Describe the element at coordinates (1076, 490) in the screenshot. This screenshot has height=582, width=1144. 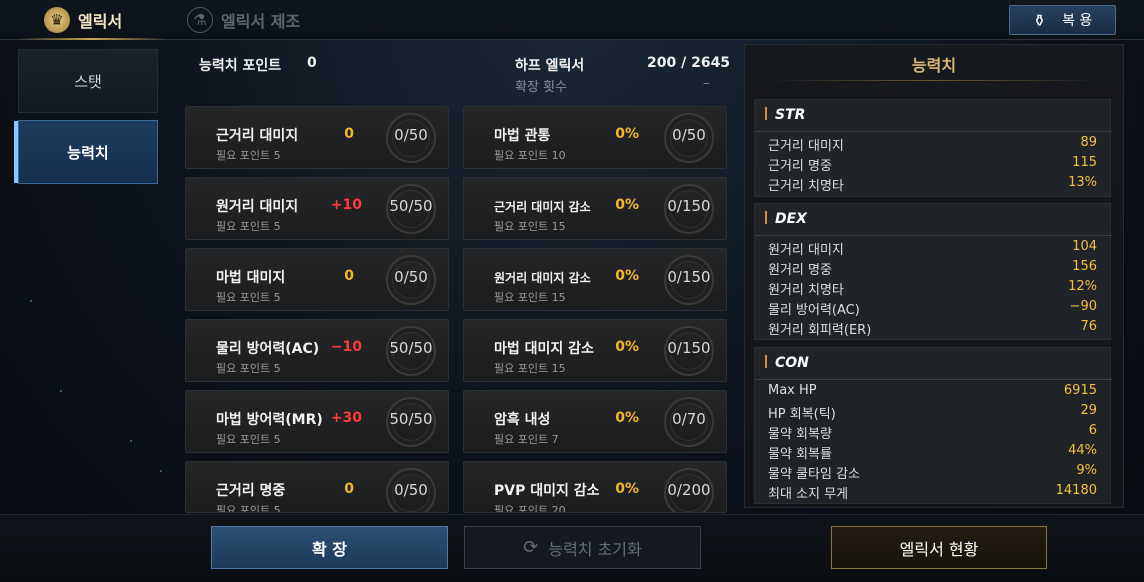
I see `stat-value: 14180` at that location.